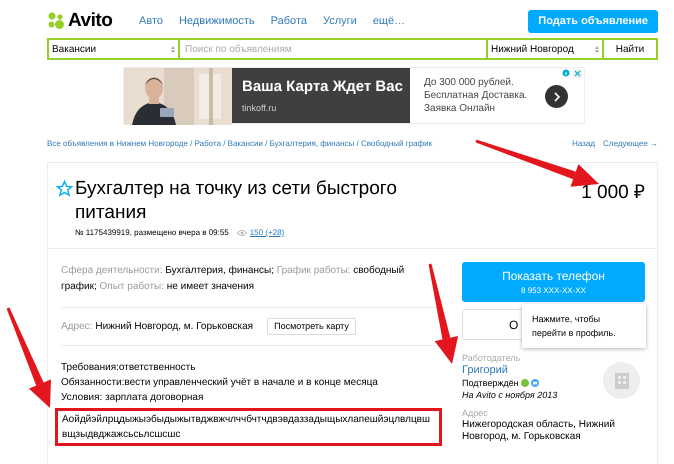 The width and height of the screenshot is (674, 464). Describe the element at coordinates (593, 21) in the screenshot. I see `post-ad-button: Подать объявление` at that location.